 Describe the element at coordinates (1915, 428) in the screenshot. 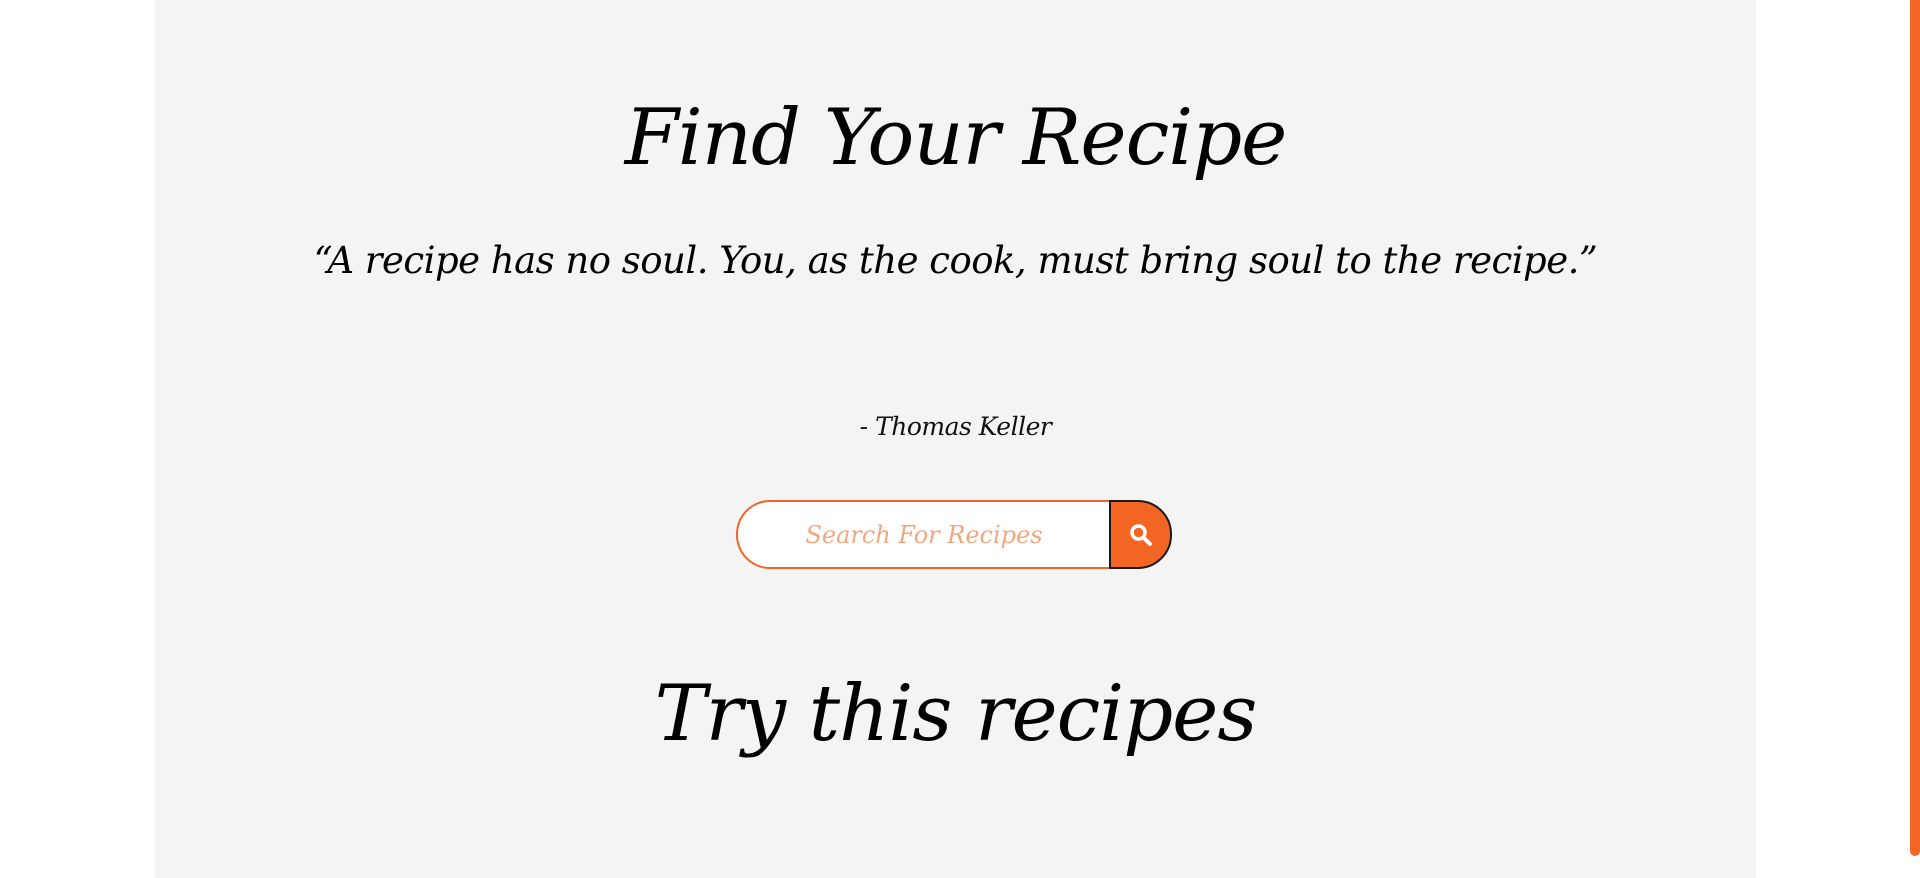

I see `scrollbar` at that location.